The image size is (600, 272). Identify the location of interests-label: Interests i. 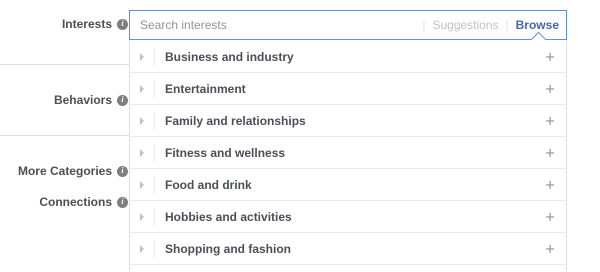
(95, 24).